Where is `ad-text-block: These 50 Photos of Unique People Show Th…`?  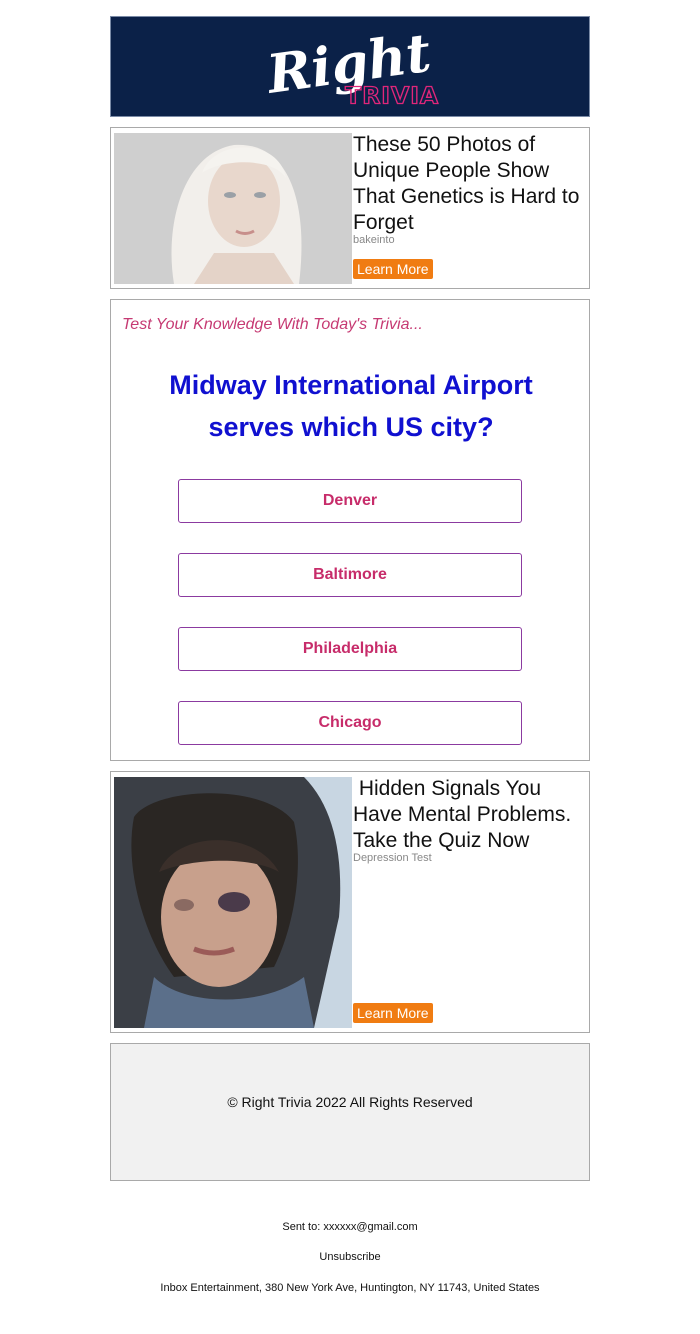 ad-text-block: These 50 Photos of Unique People Show Th… is located at coordinates (469, 189).